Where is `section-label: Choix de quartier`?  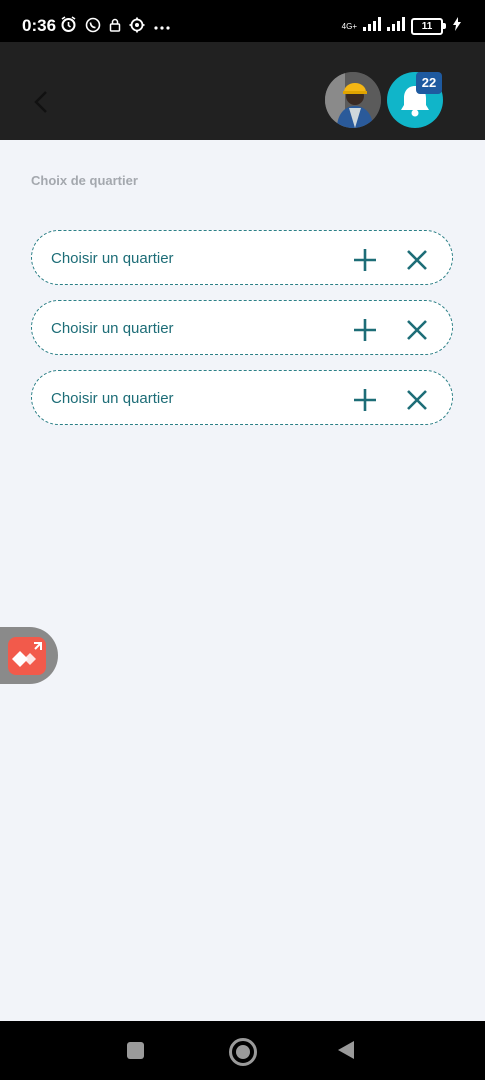 section-label: Choix de quartier is located at coordinates (84, 180).